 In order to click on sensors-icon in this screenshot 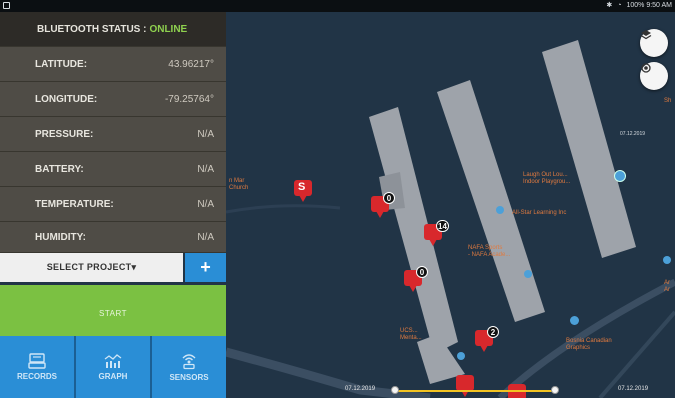, I will do `click(189, 362)`.